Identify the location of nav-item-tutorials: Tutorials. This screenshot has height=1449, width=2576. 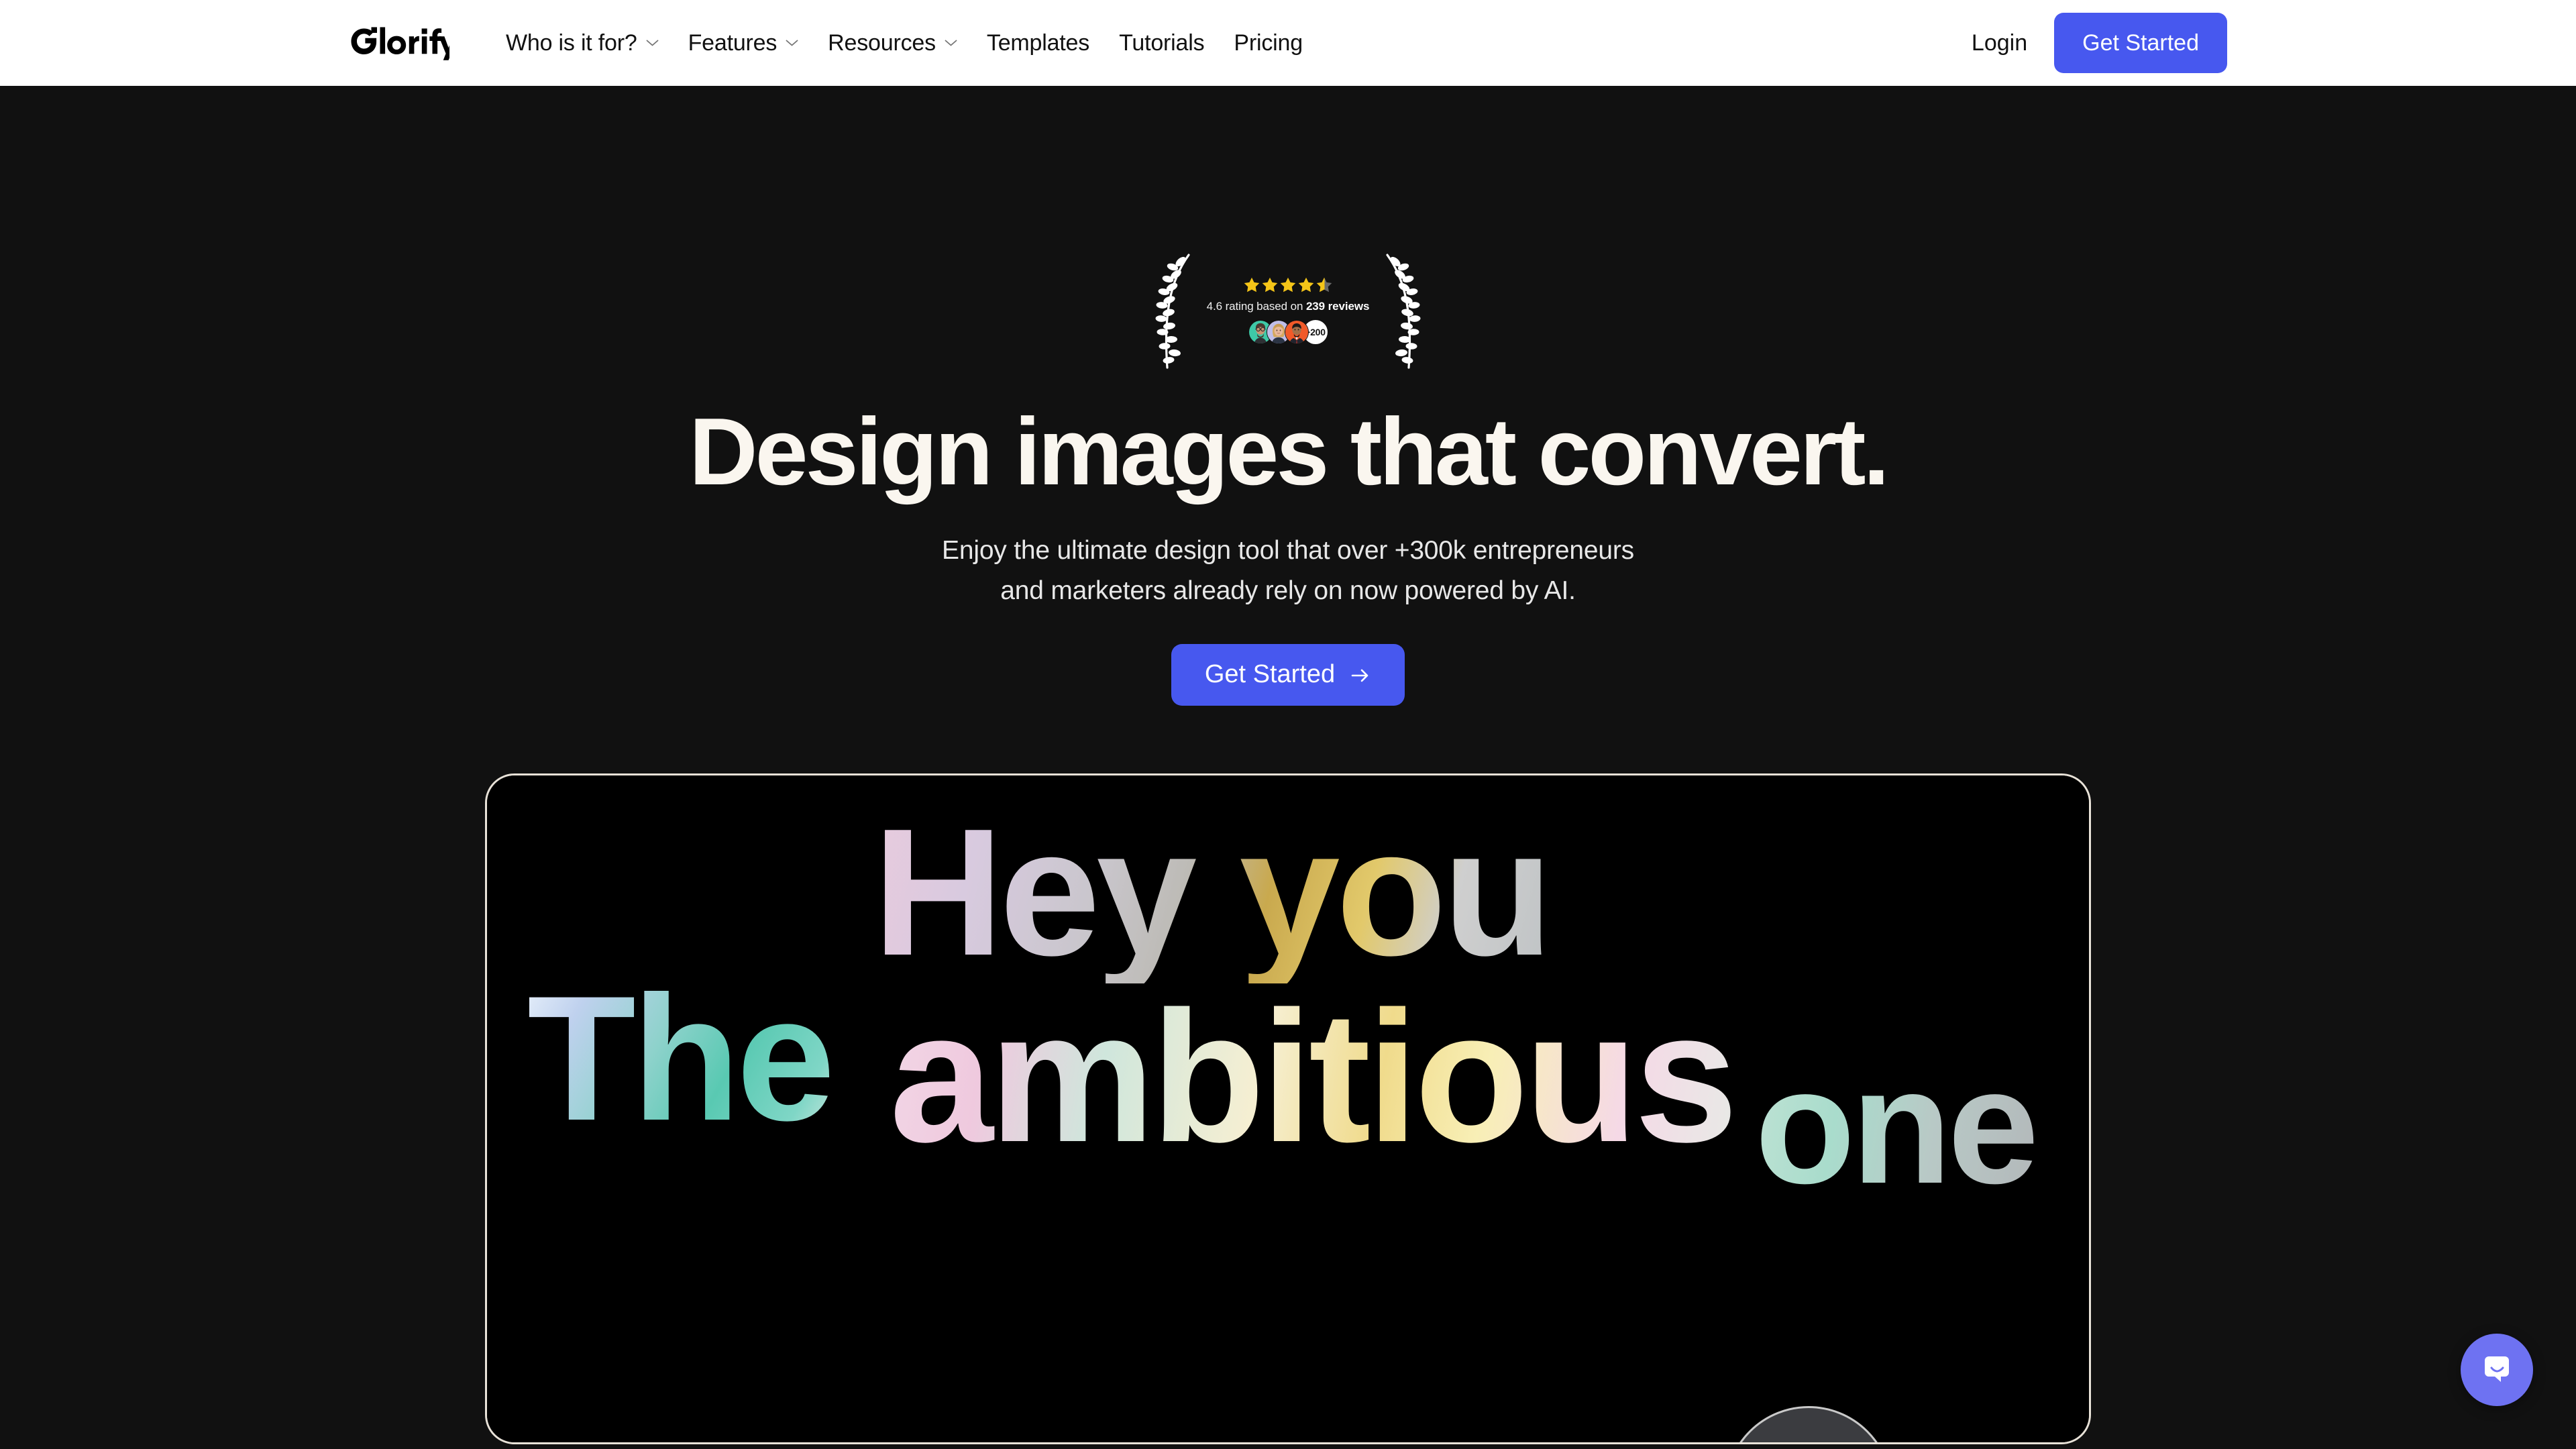
(1161, 43).